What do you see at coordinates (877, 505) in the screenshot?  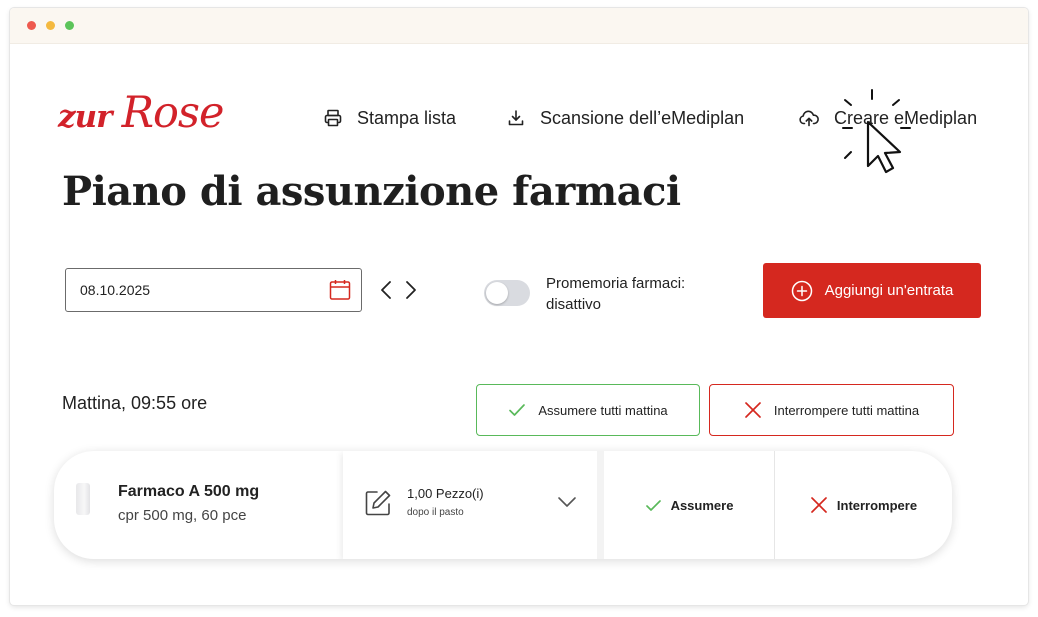 I see `stop-label: Interrompere` at bounding box center [877, 505].